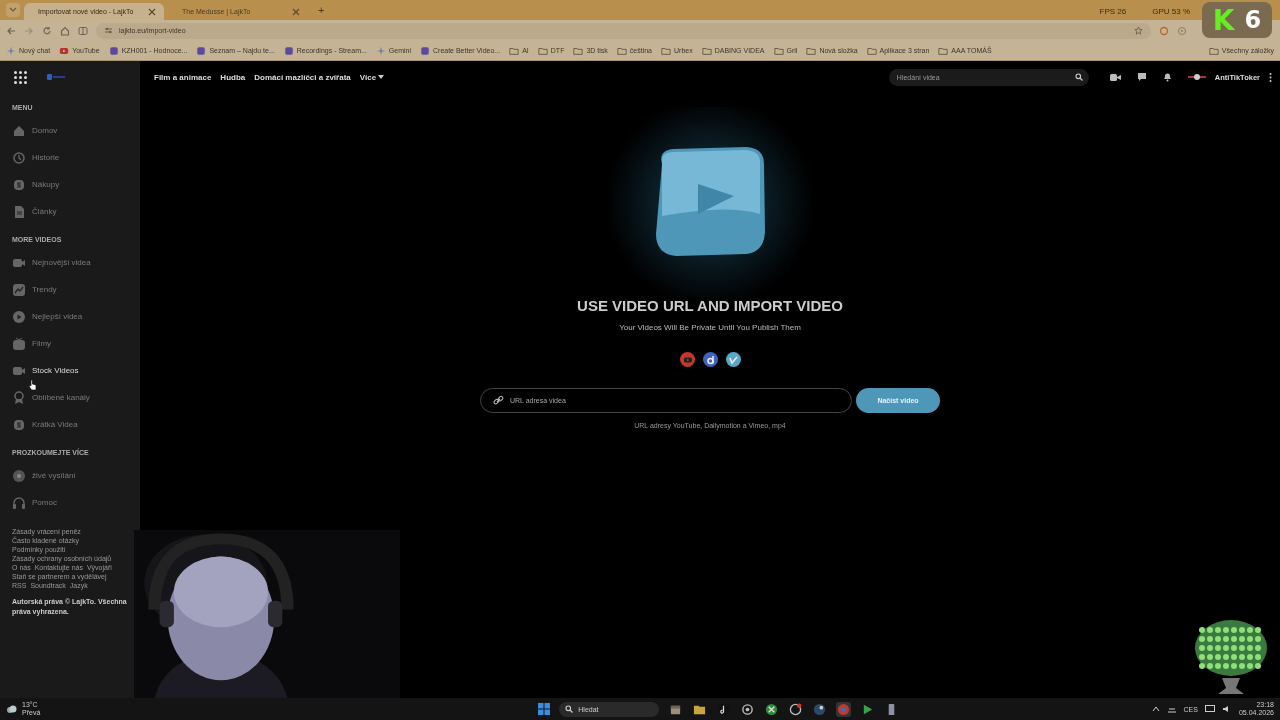 Image resolution: width=1280 pixels, height=720 pixels. I want to click on bell-icon, so click(1167, 77).